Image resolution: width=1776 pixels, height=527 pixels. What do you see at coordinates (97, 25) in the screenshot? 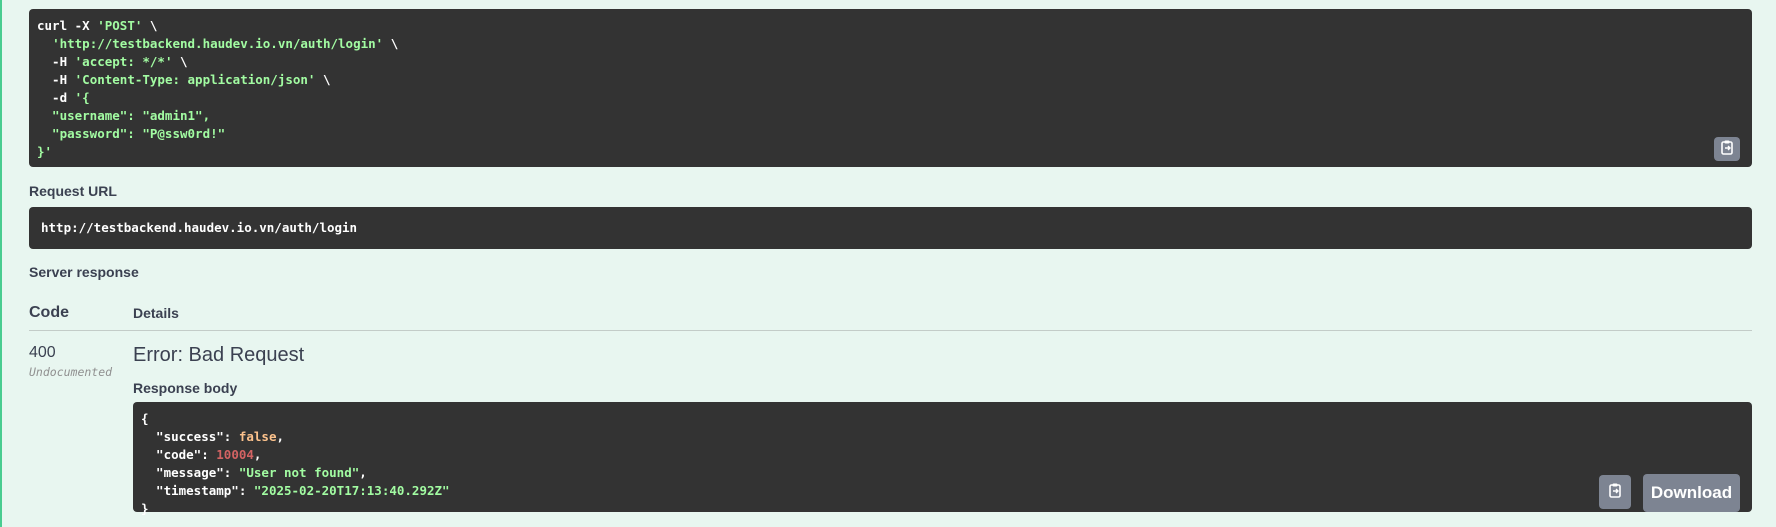
I see `curl-line: curl -X 'POST' \` at bounding box center [97, 25].